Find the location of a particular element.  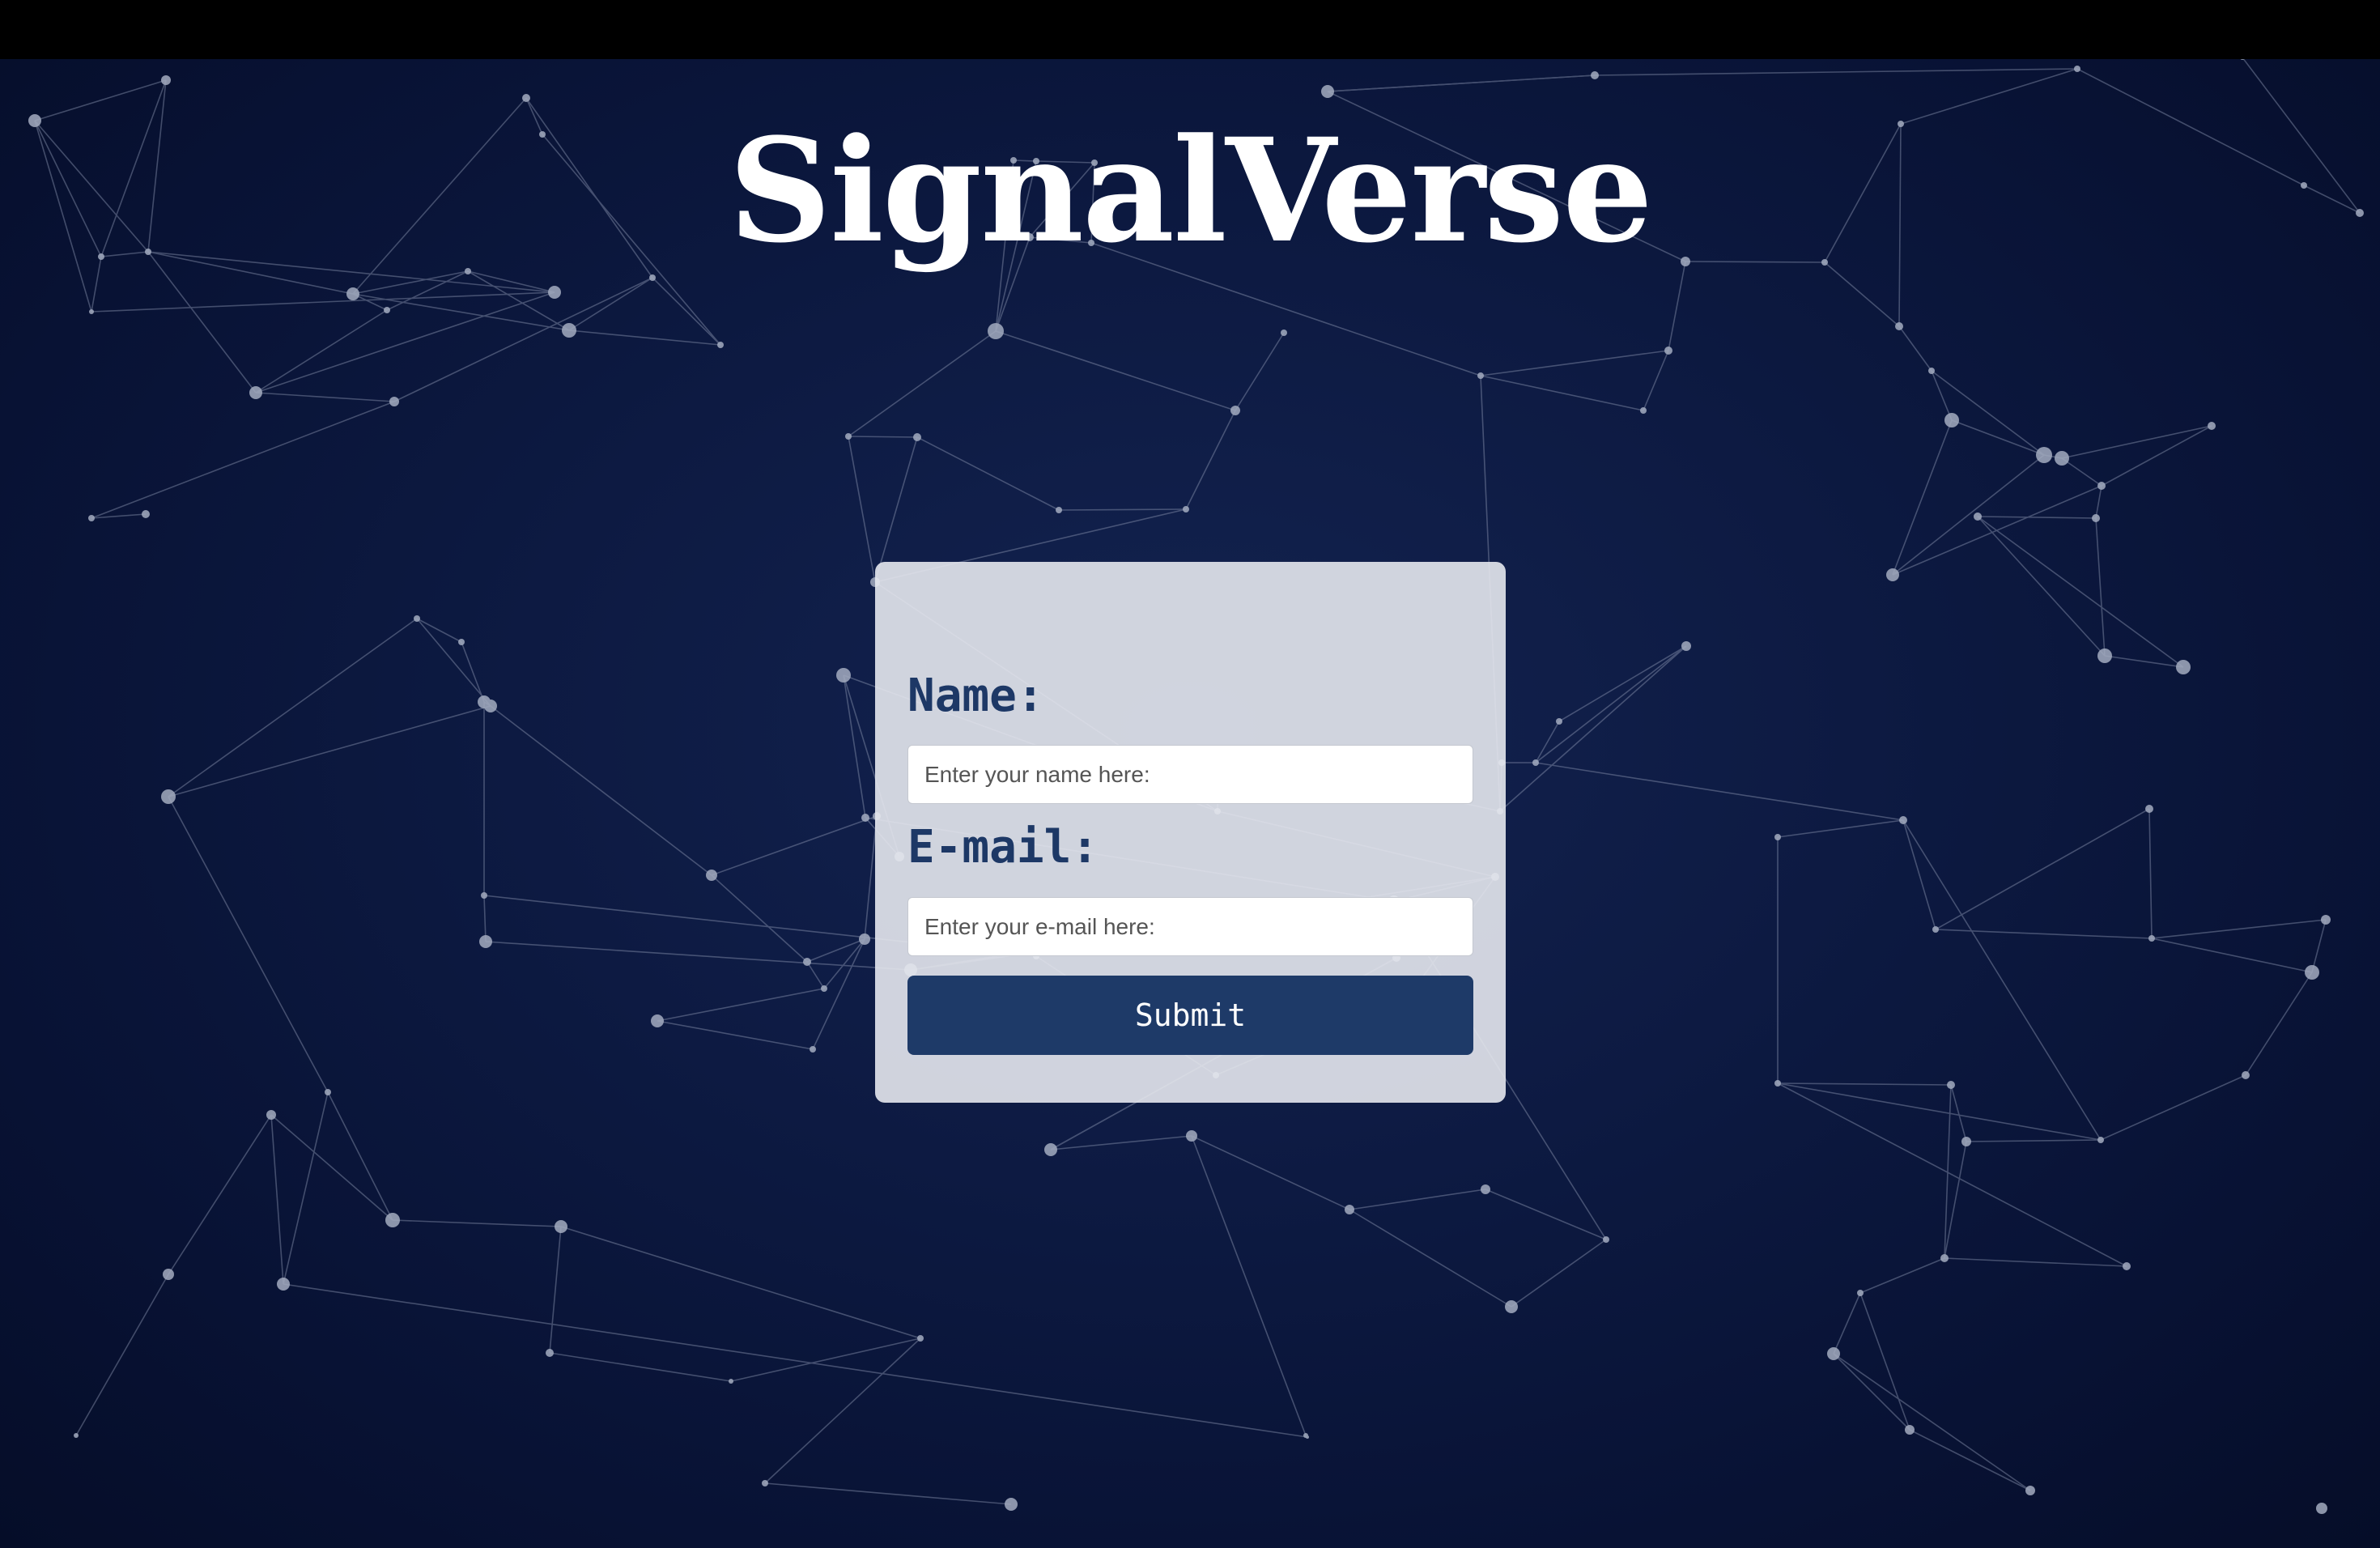

submit-button: Submit is located at coordinates (1190, 1015).